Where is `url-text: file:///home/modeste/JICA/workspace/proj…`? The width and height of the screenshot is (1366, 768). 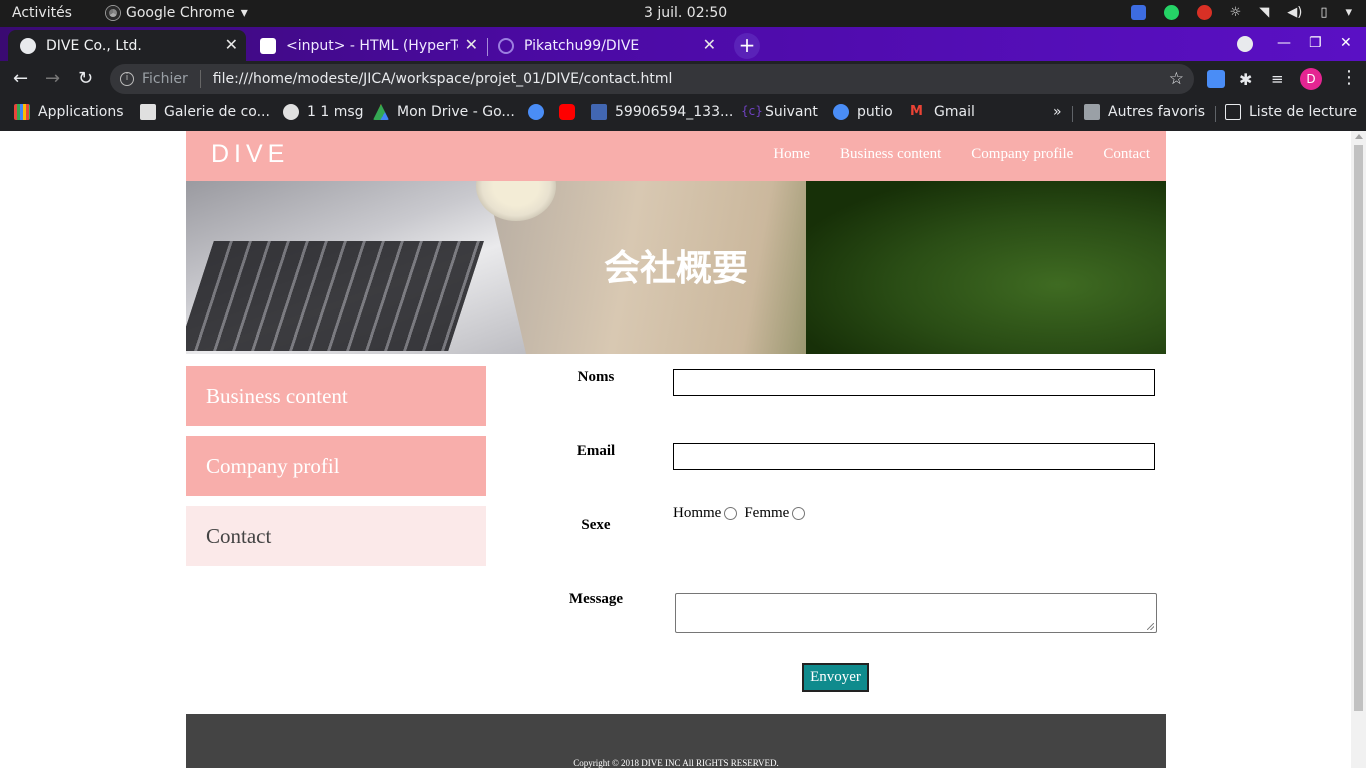
url-text: file:///home/modeste/JICA/workspace/proj… is located at coordinates (443, 79).